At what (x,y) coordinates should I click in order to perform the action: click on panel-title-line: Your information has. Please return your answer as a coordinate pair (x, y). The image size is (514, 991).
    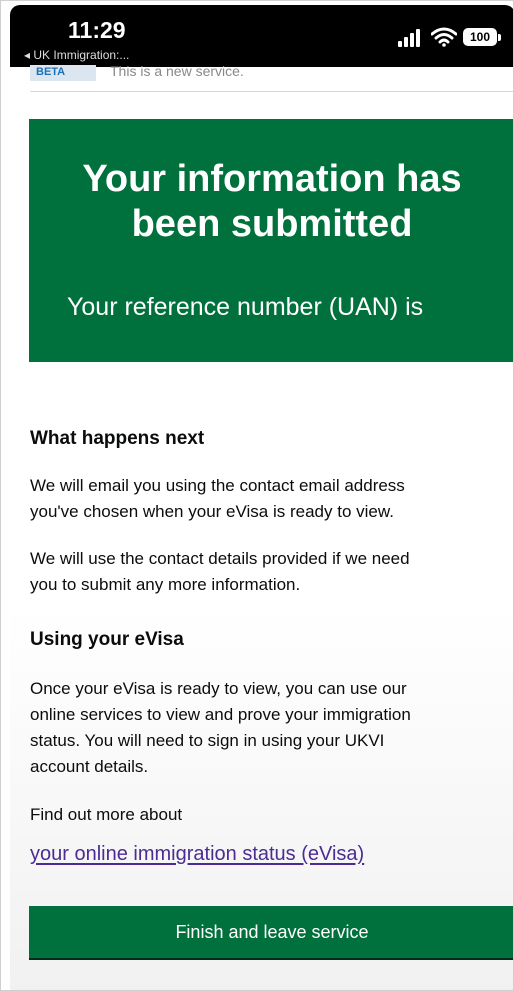
    Looking at the image, I should click on (272, 179).